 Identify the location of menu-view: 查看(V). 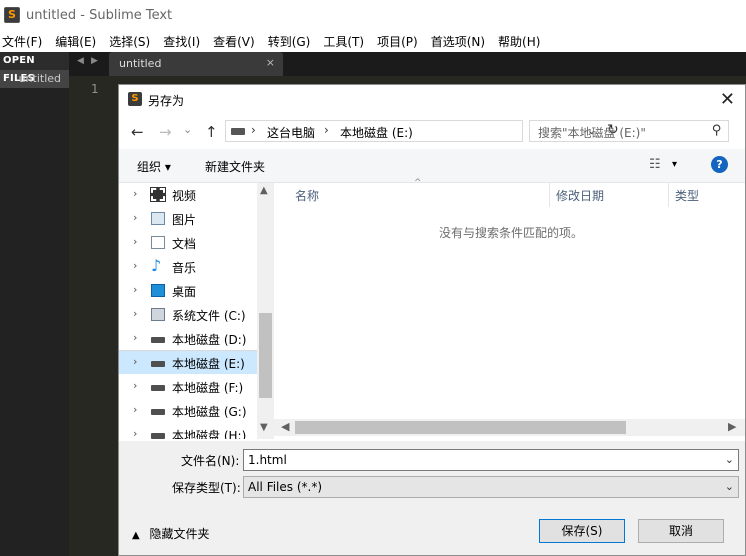
(234, 41).